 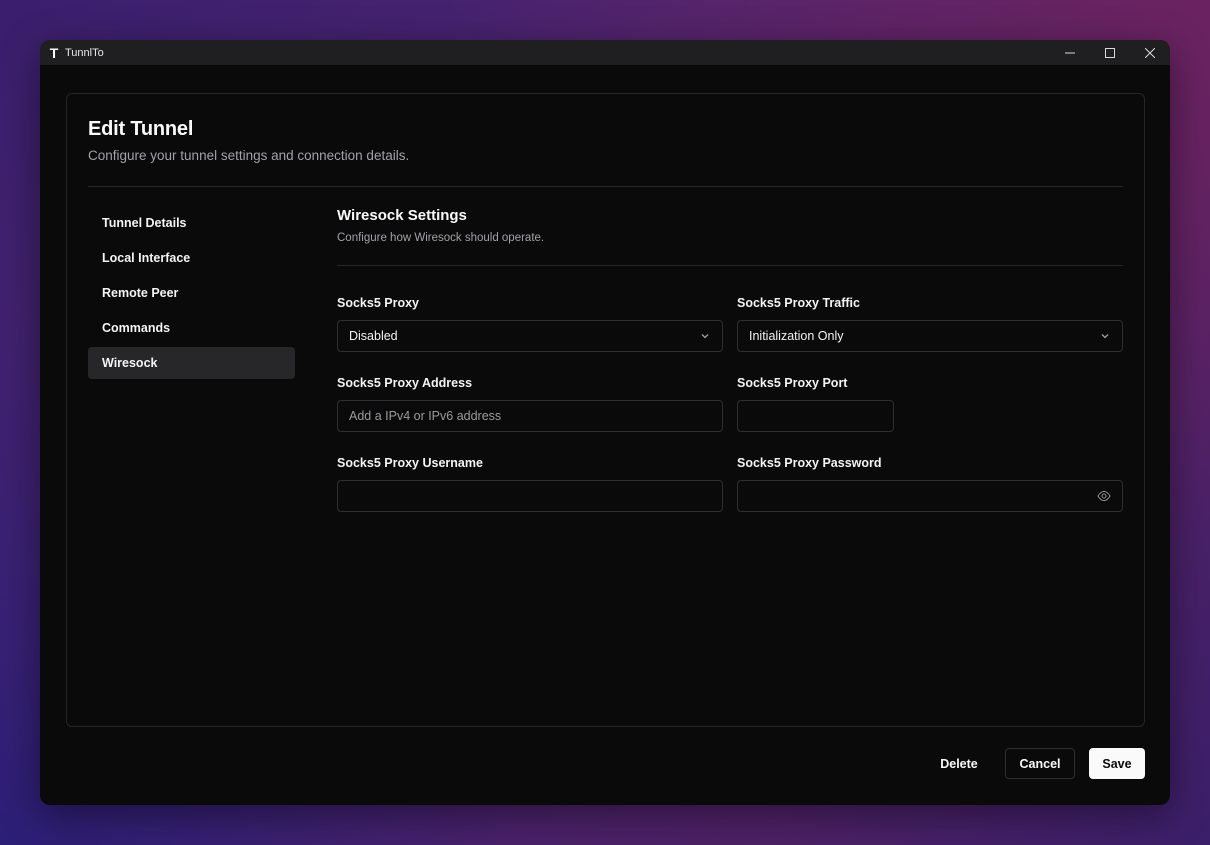 What do you see at coordinates (1040, 763) in the screenshot?
I see `cancel-button: Cancel` at bounding box center [1040, 763].